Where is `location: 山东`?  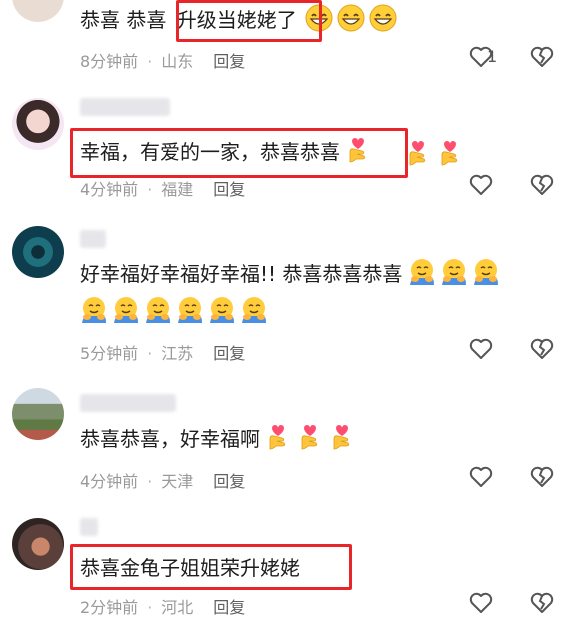 location: 山东 is located at coordinates (177, 61).